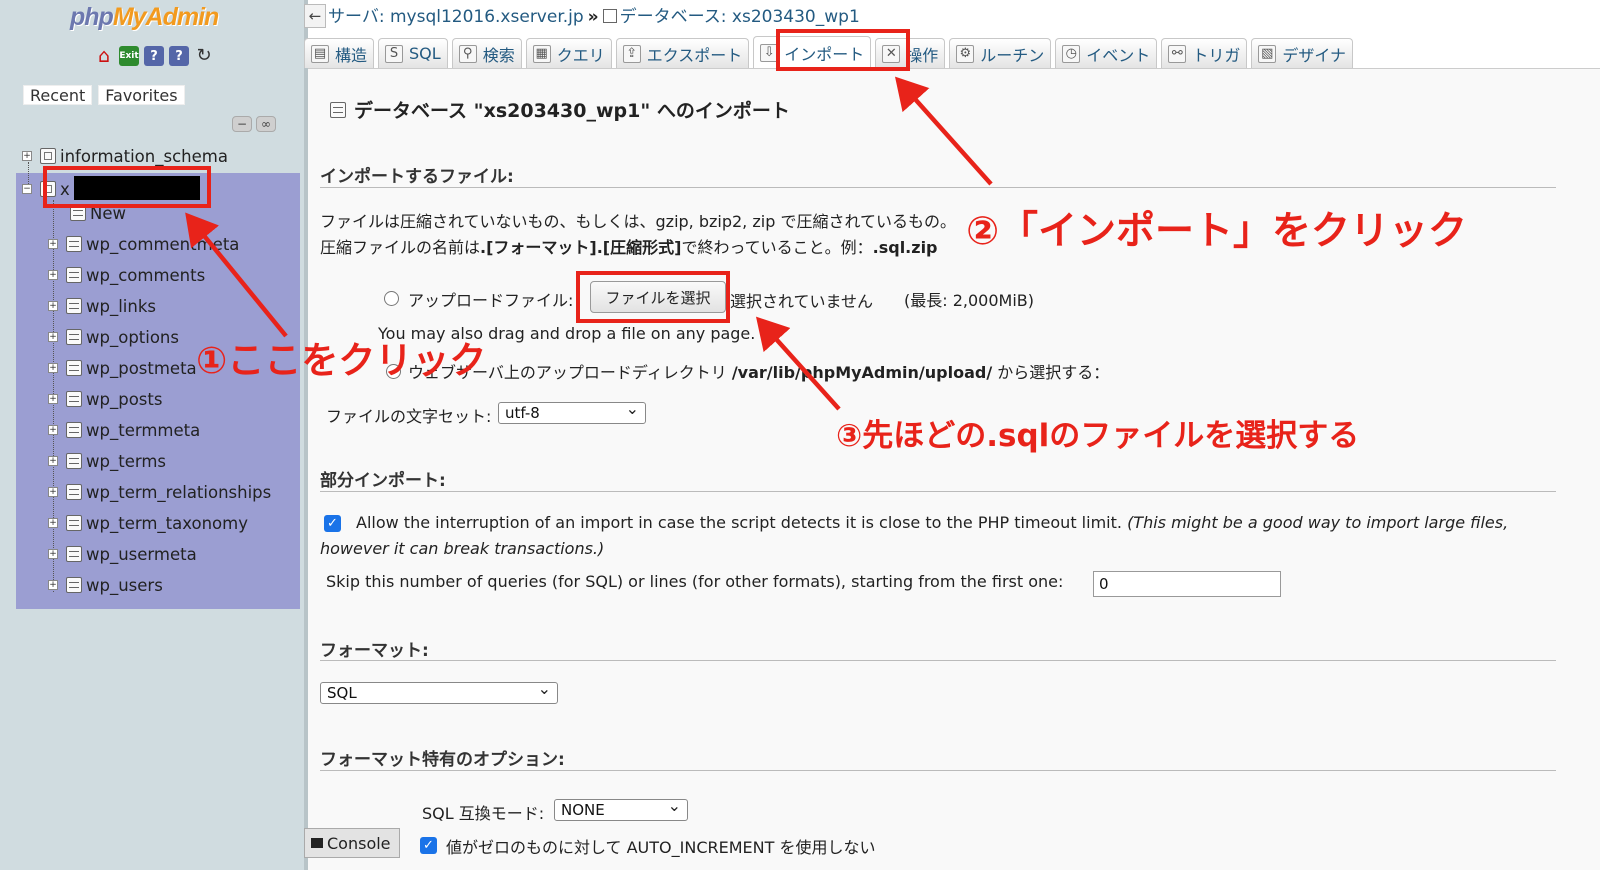 The width and height of the screenshot is (1600, 870). Describe the element at coordinates (122, 554) in the screenshot. I see `tree-item-table: + wp_usermeta` at that location.